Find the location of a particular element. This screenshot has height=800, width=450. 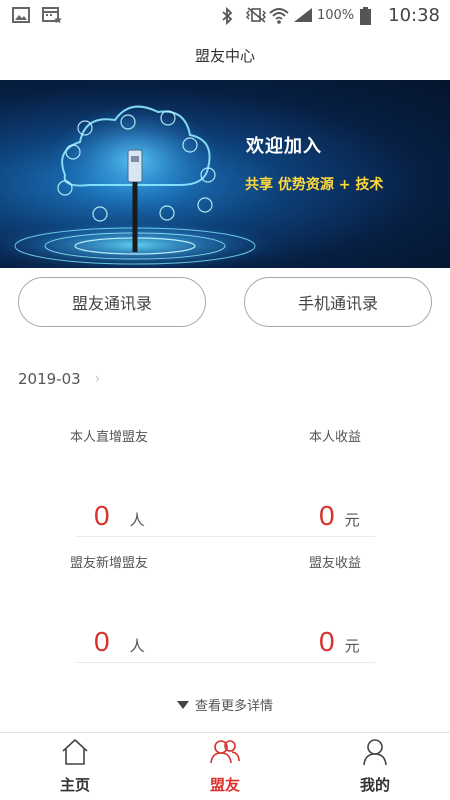

ally-income-label: 盟友收益 is located at coordinates (335, 563).